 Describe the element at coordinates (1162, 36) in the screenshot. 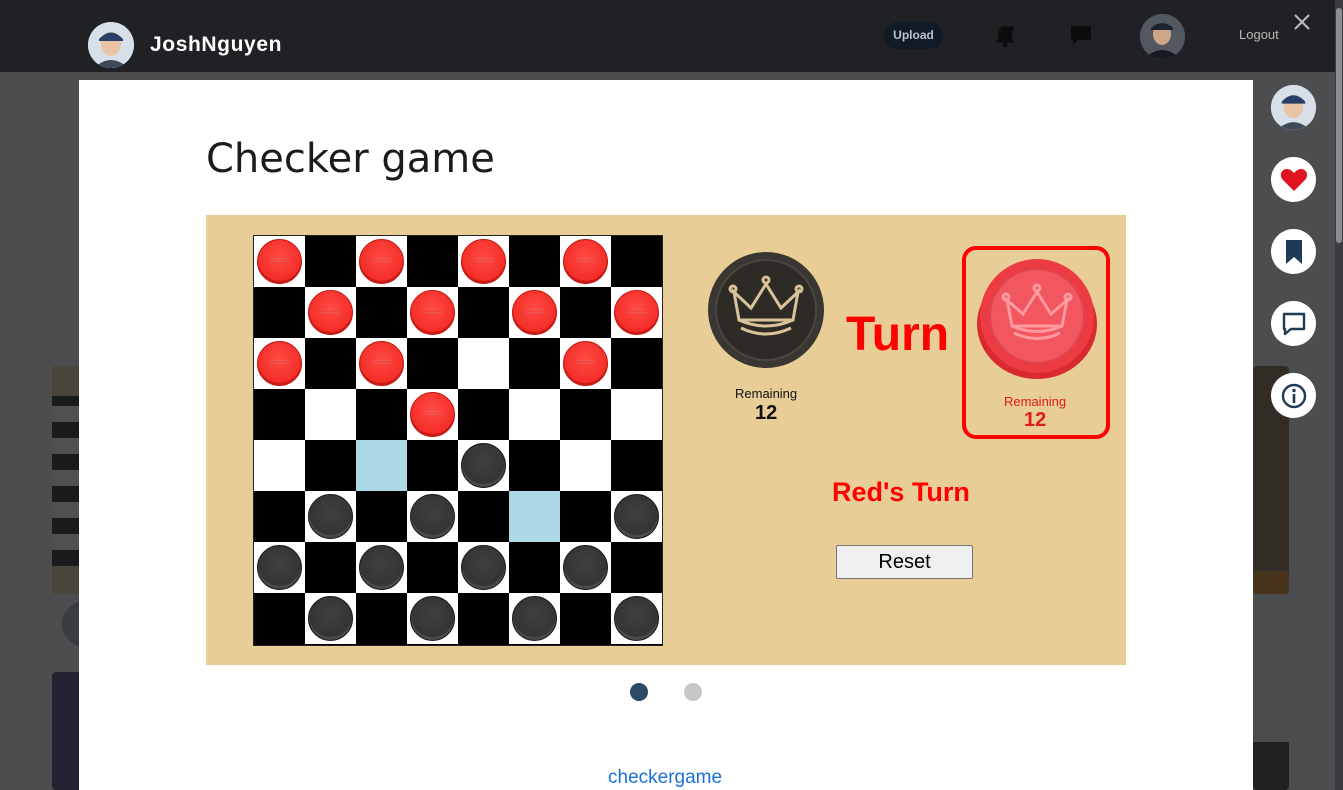

I see `current-user-avatar` at that location.